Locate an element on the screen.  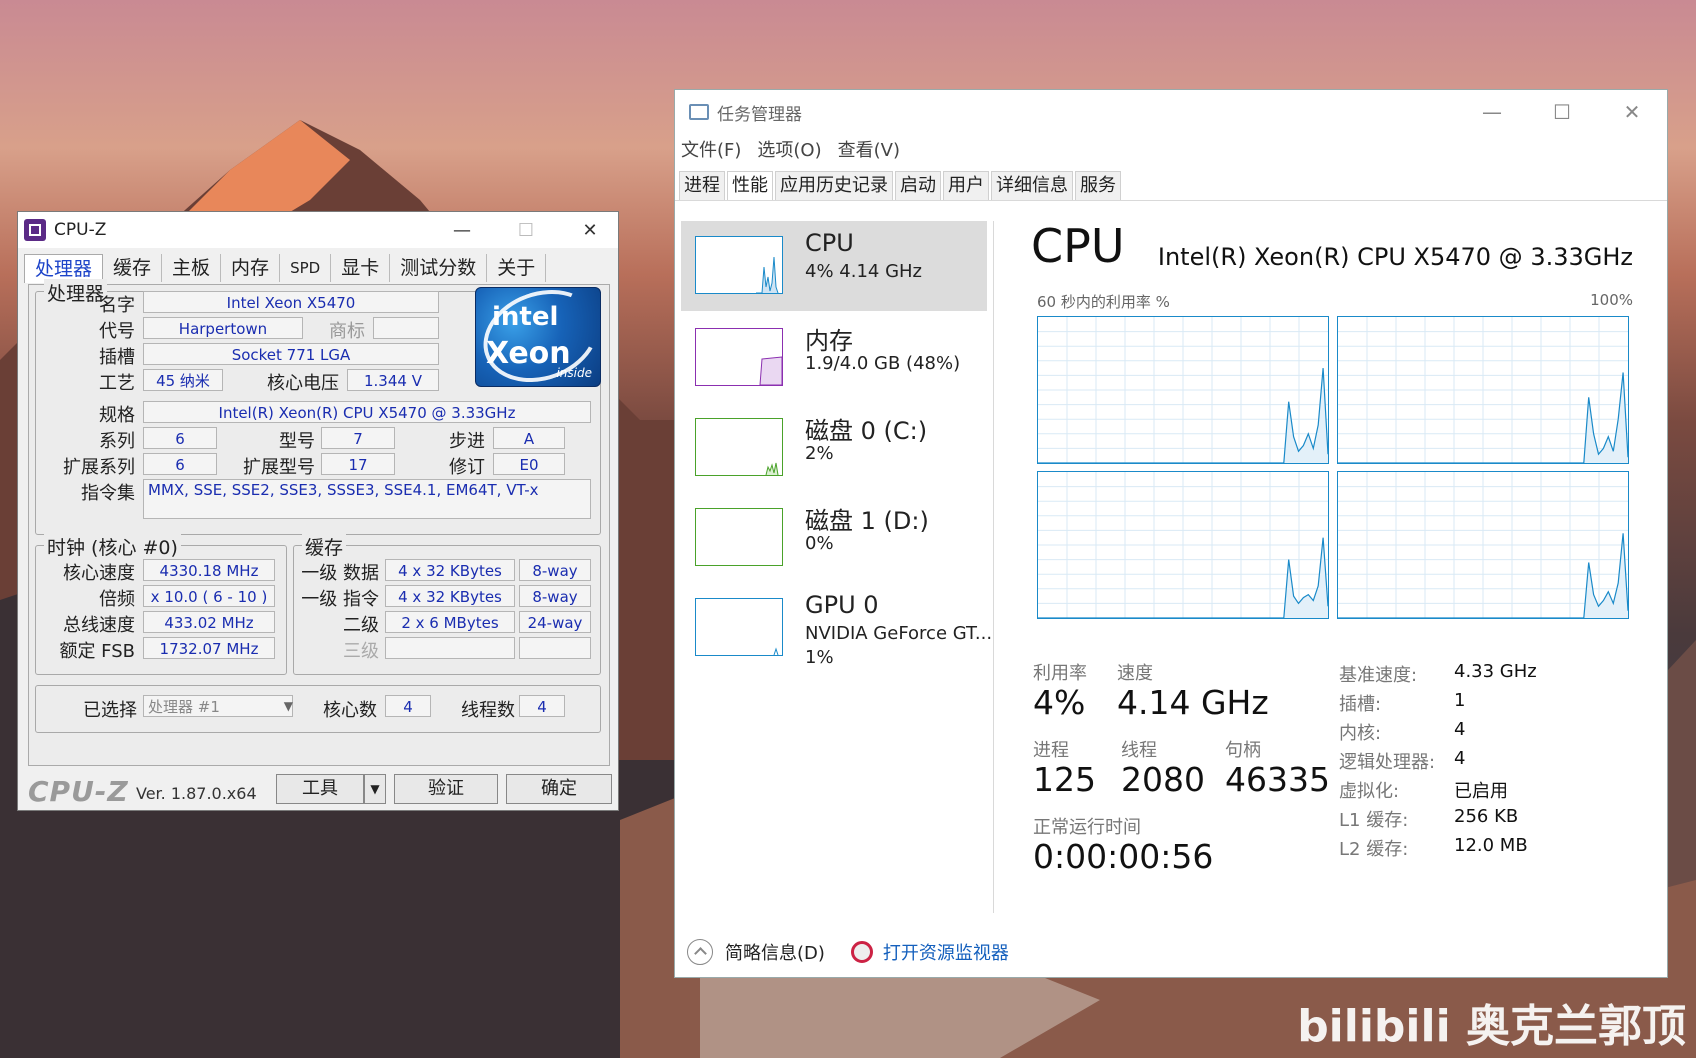
threads-value: 2080 is located at coordinates (1163, 779).